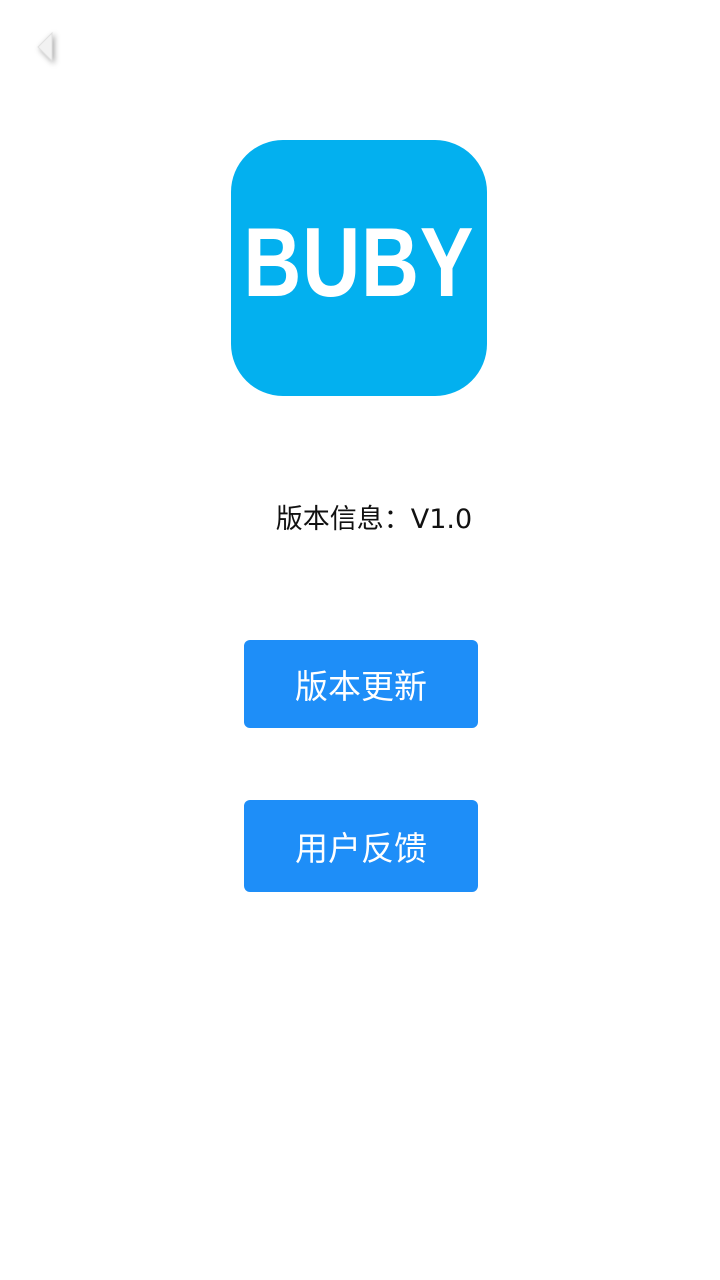  I want to click on user-feedback-button: 用户反馈, so click(361, 846).